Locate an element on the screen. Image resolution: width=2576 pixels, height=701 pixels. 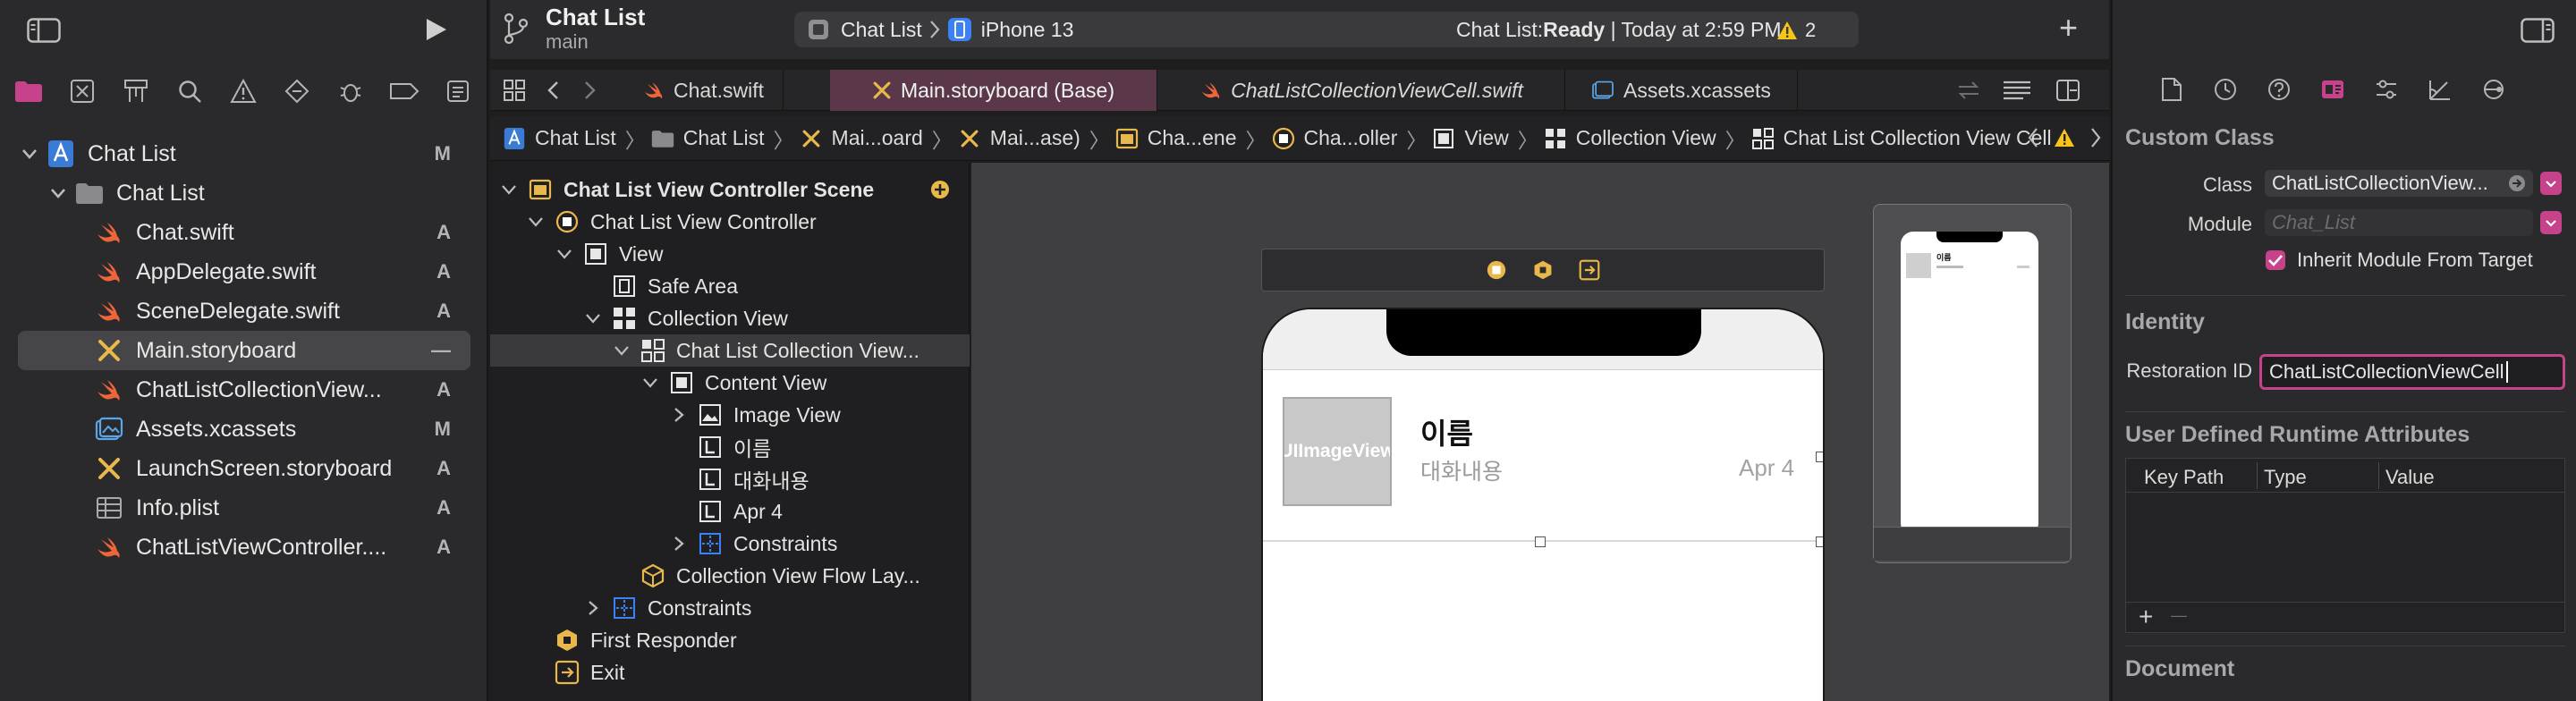
outline-row-collection-view: Collection View is located at coordinates (730, 318).